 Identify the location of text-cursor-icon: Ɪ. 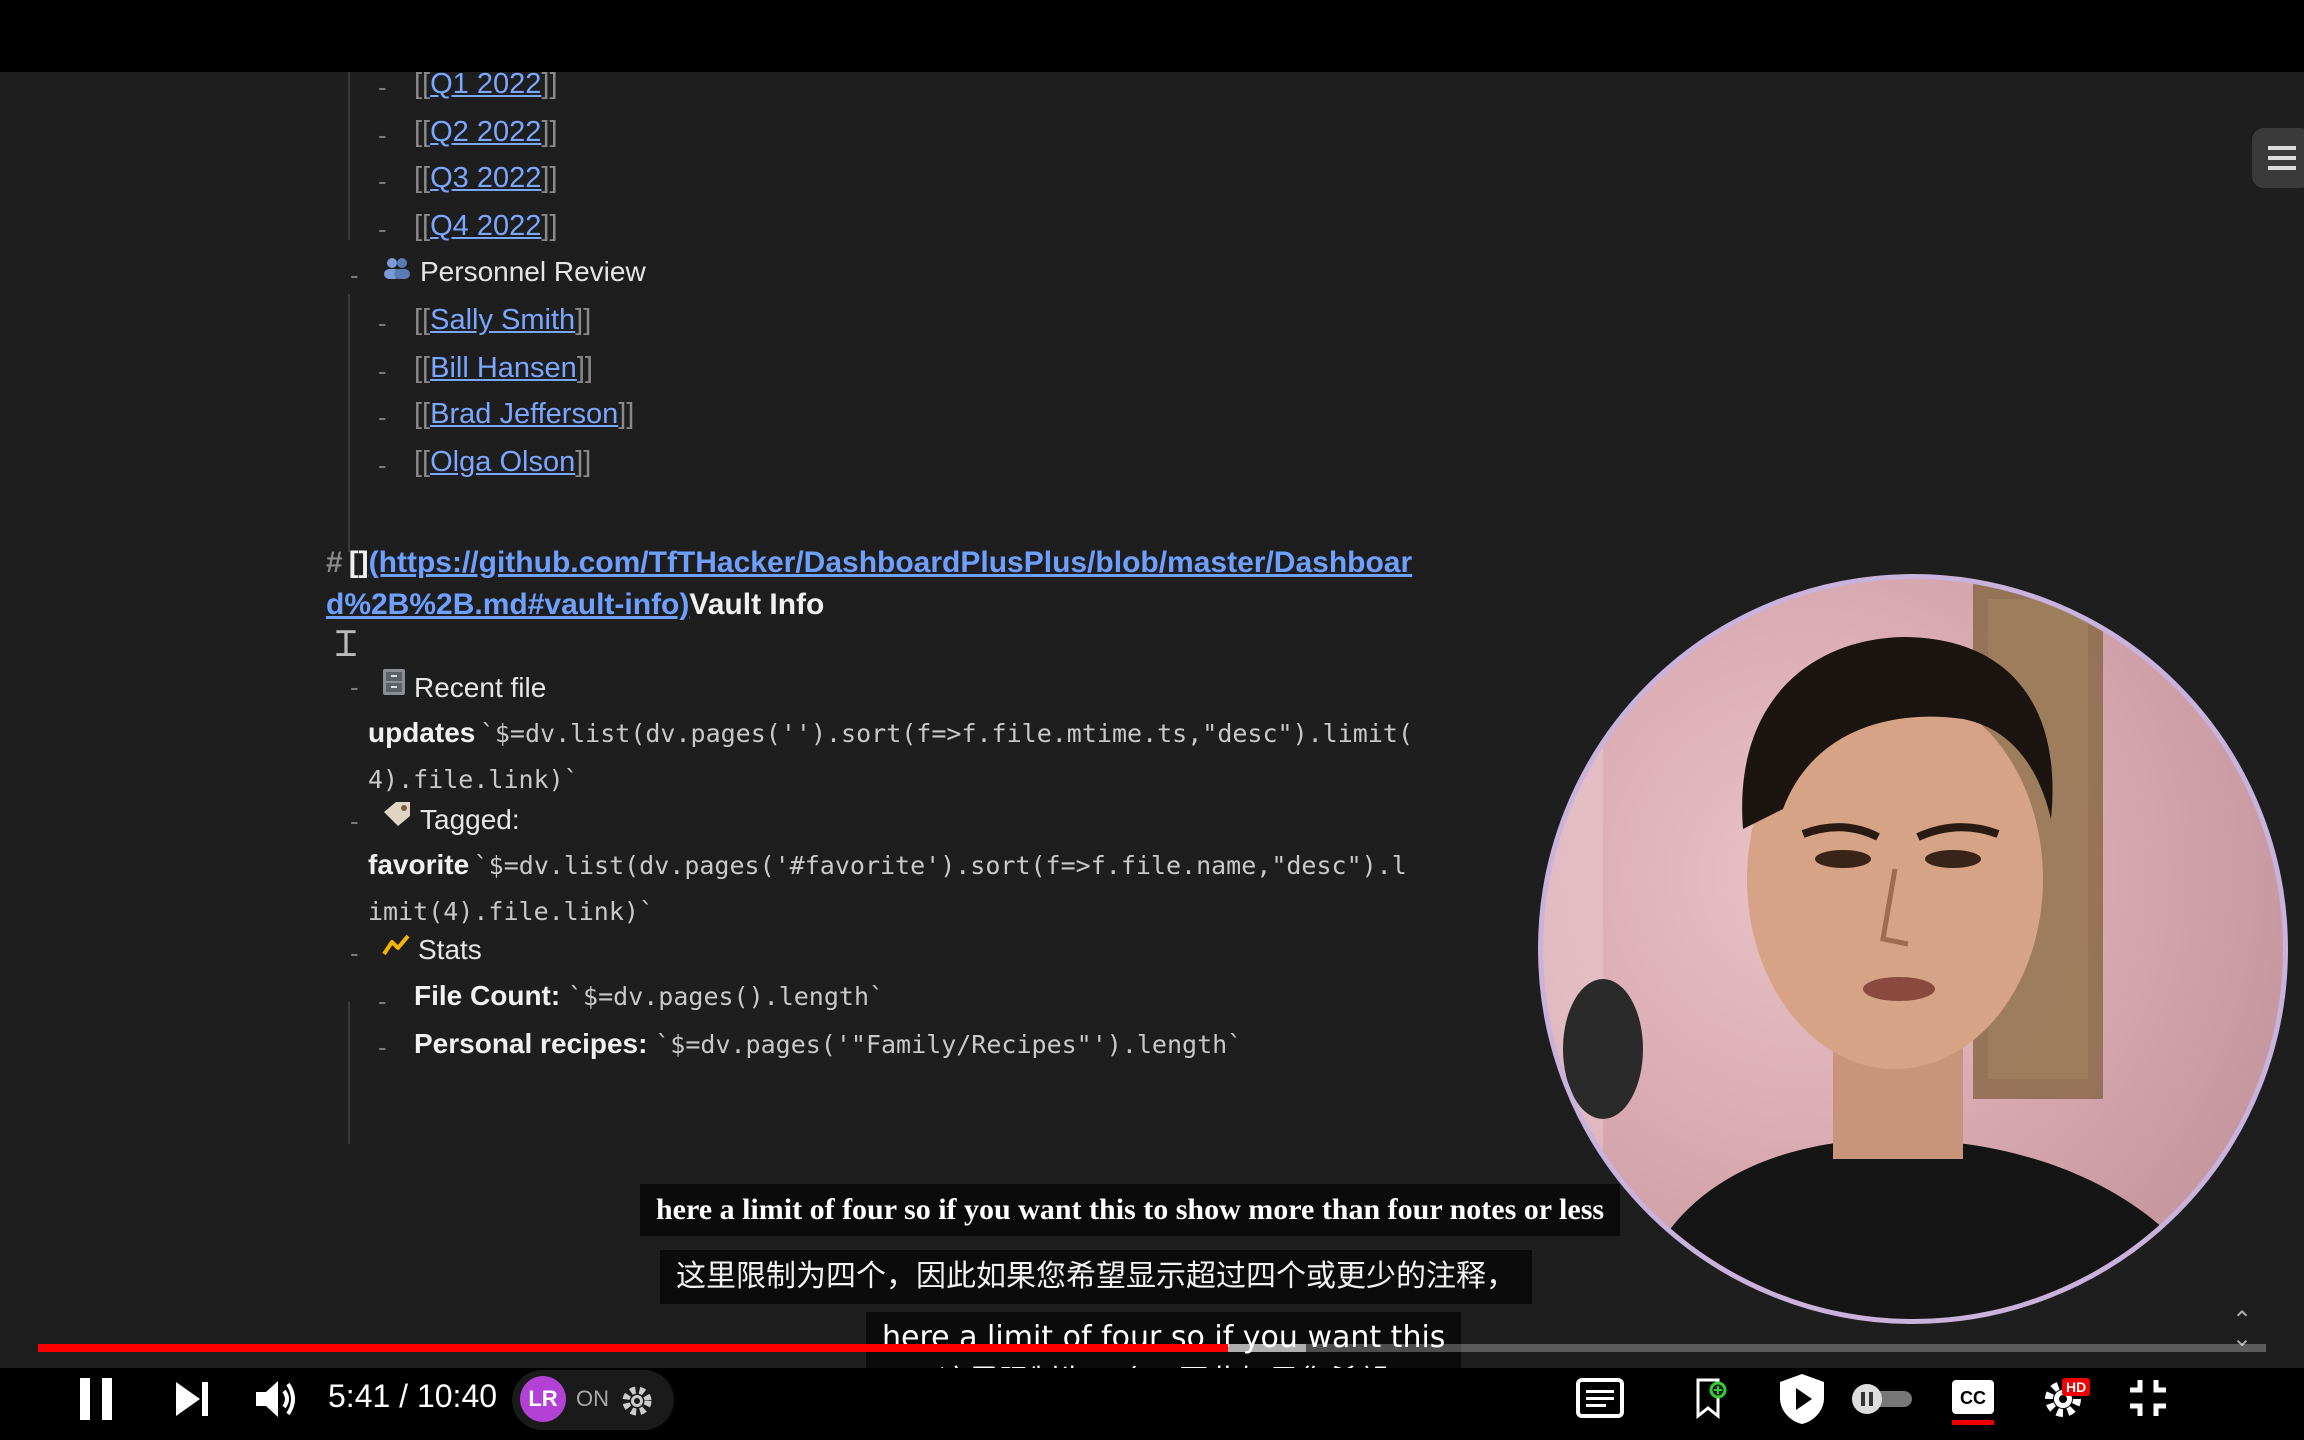
(346, 644).